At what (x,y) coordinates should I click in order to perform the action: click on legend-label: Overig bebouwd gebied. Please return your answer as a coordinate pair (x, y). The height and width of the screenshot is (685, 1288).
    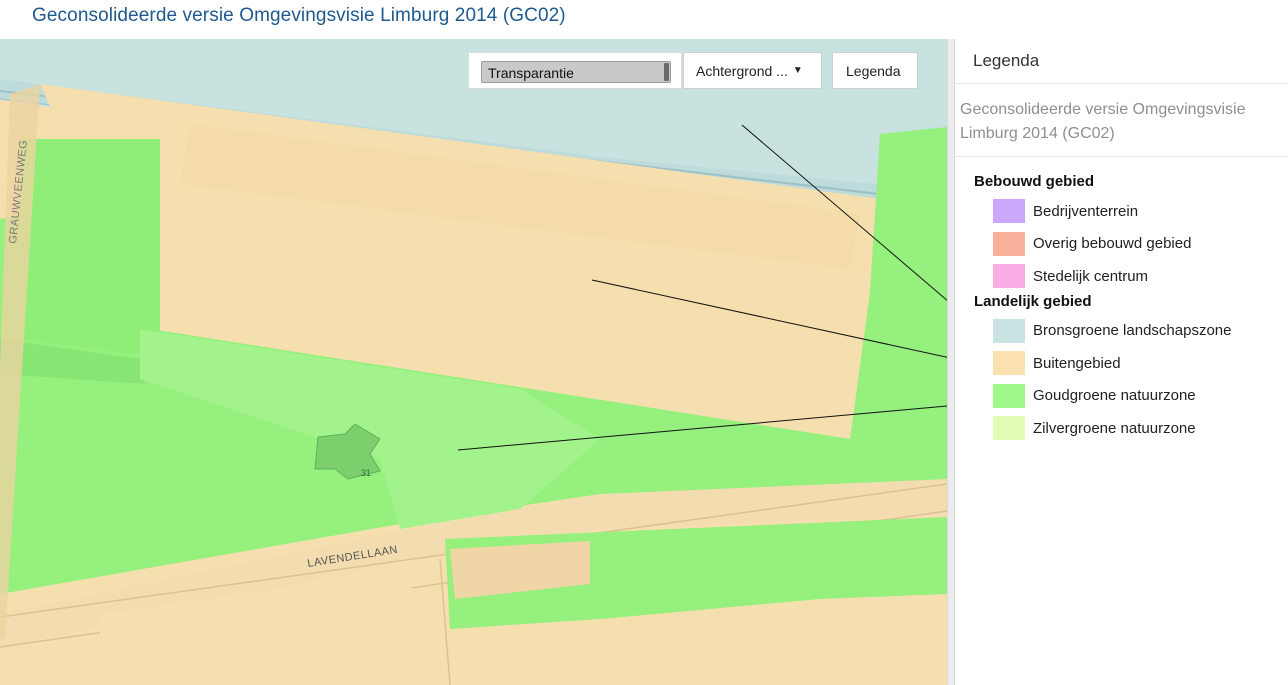
    Looking at the image, I should click on (1112, 244).